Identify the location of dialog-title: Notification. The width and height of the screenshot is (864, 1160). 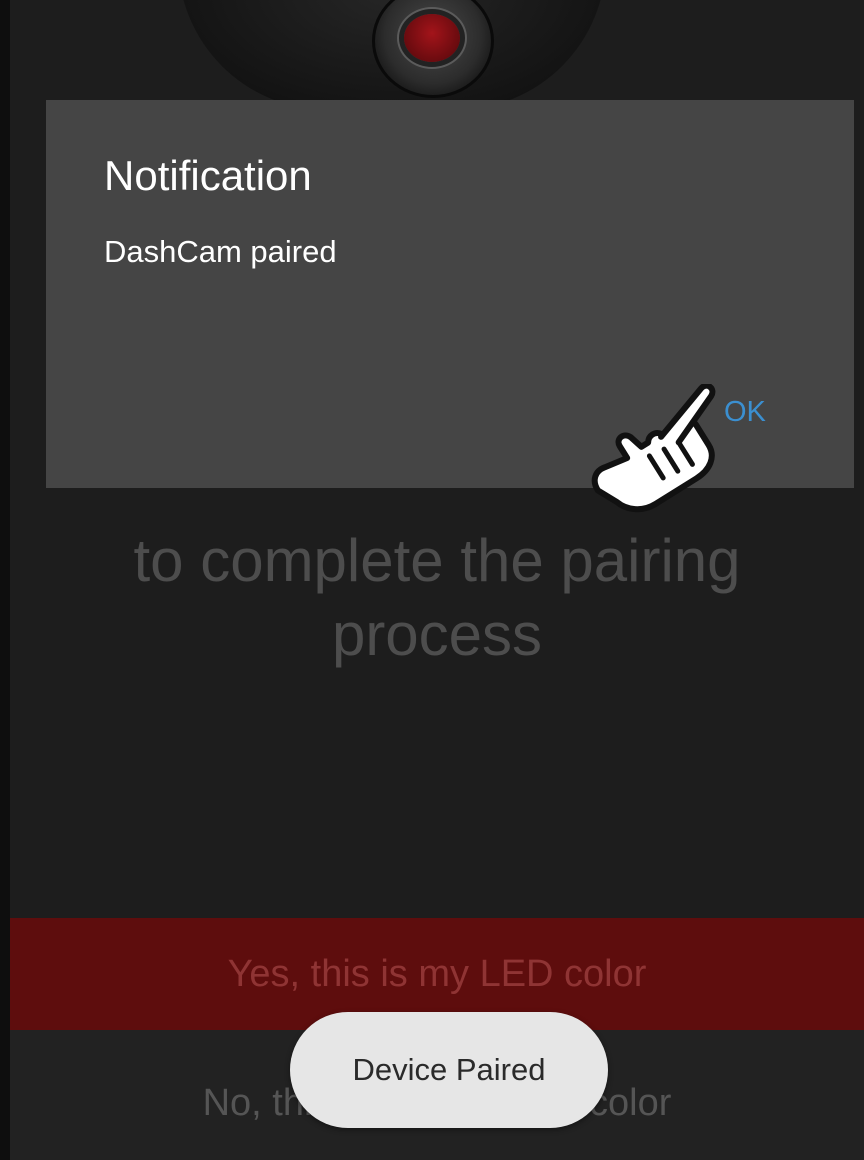
(208, 175).